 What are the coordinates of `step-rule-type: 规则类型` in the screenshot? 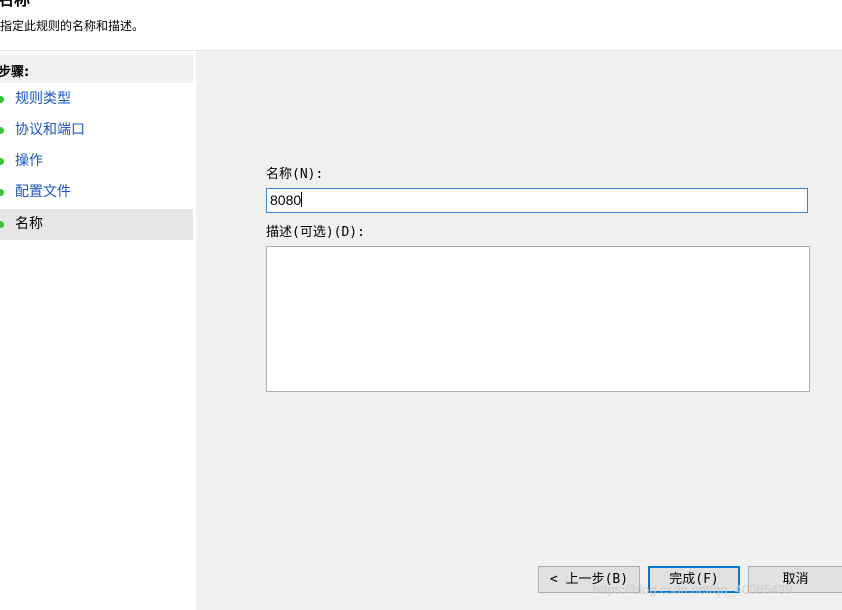 It's located at (96, 99).